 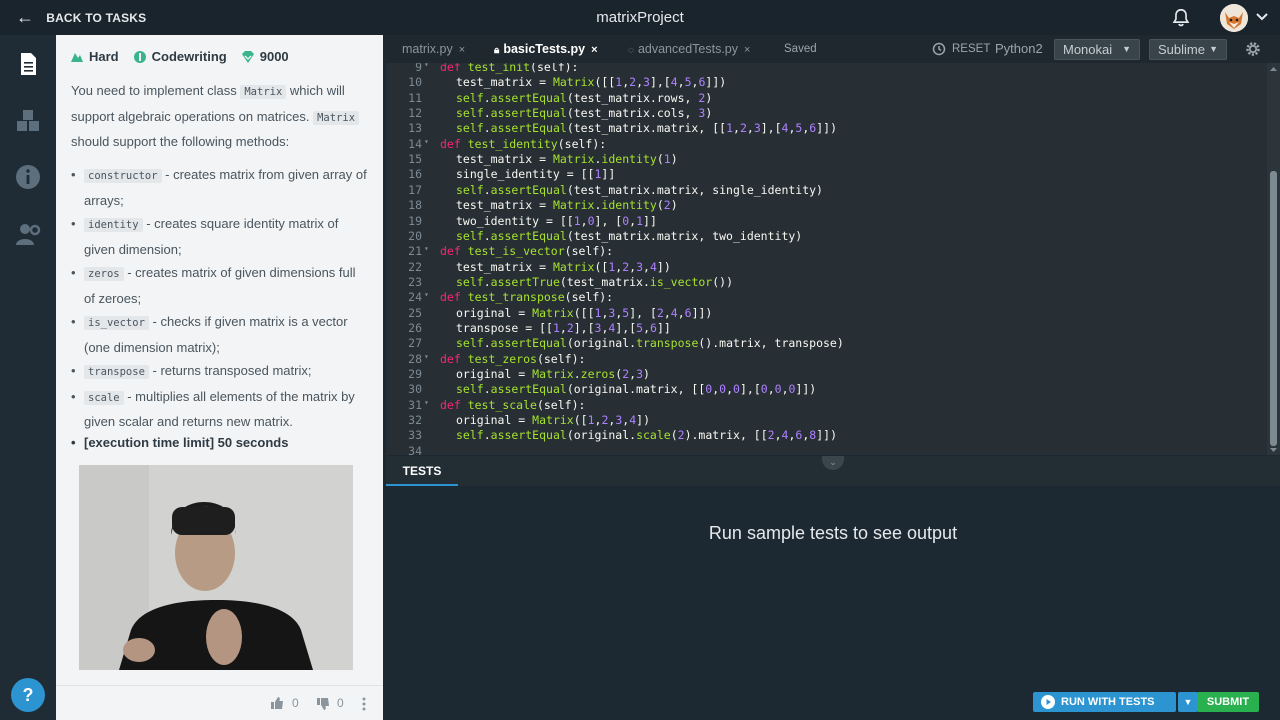 What do you see at coordinates (179, 442) in the screenshot?
I see `execution-time-limit: [execution time limit] 50 seconds` at bounding box center [179, 442].